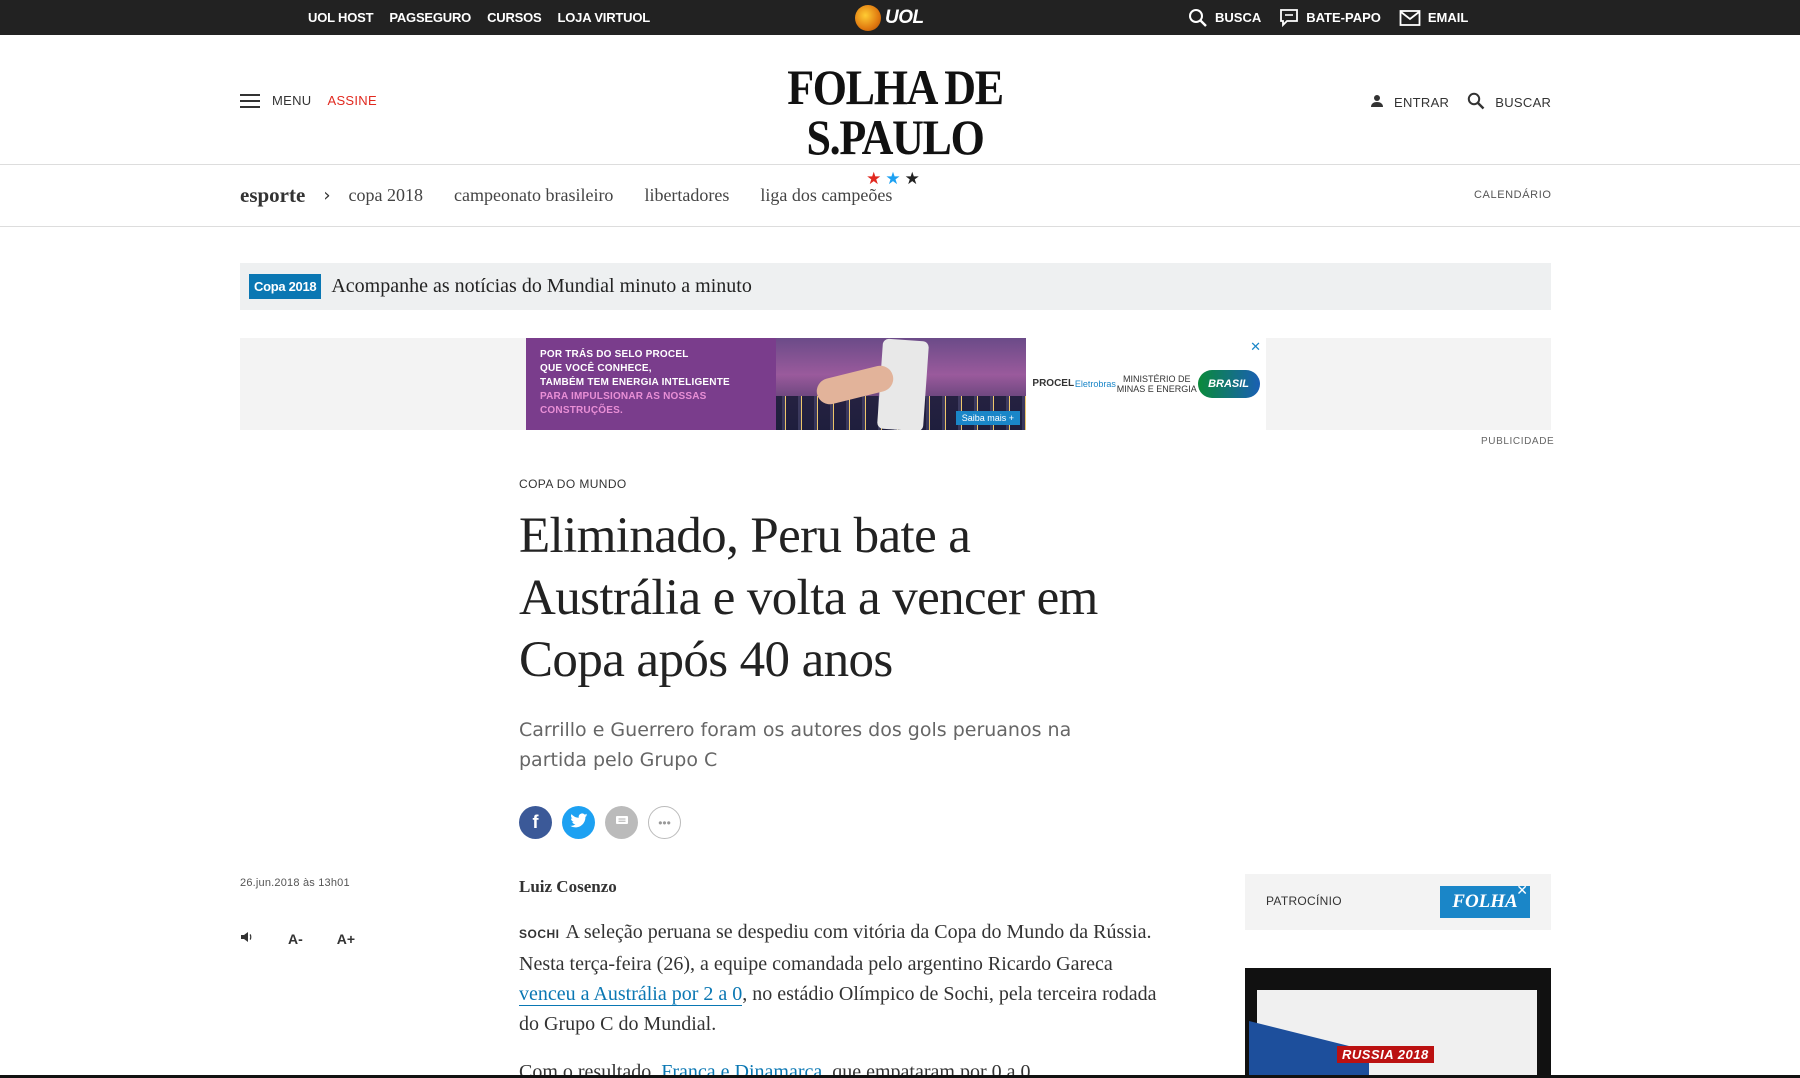 The image size is (1800, 1078). I want to click on uol-links: UOL HOST PAGSEGURO CURSOS LOJA VIRTUOL, so click(479, 17).